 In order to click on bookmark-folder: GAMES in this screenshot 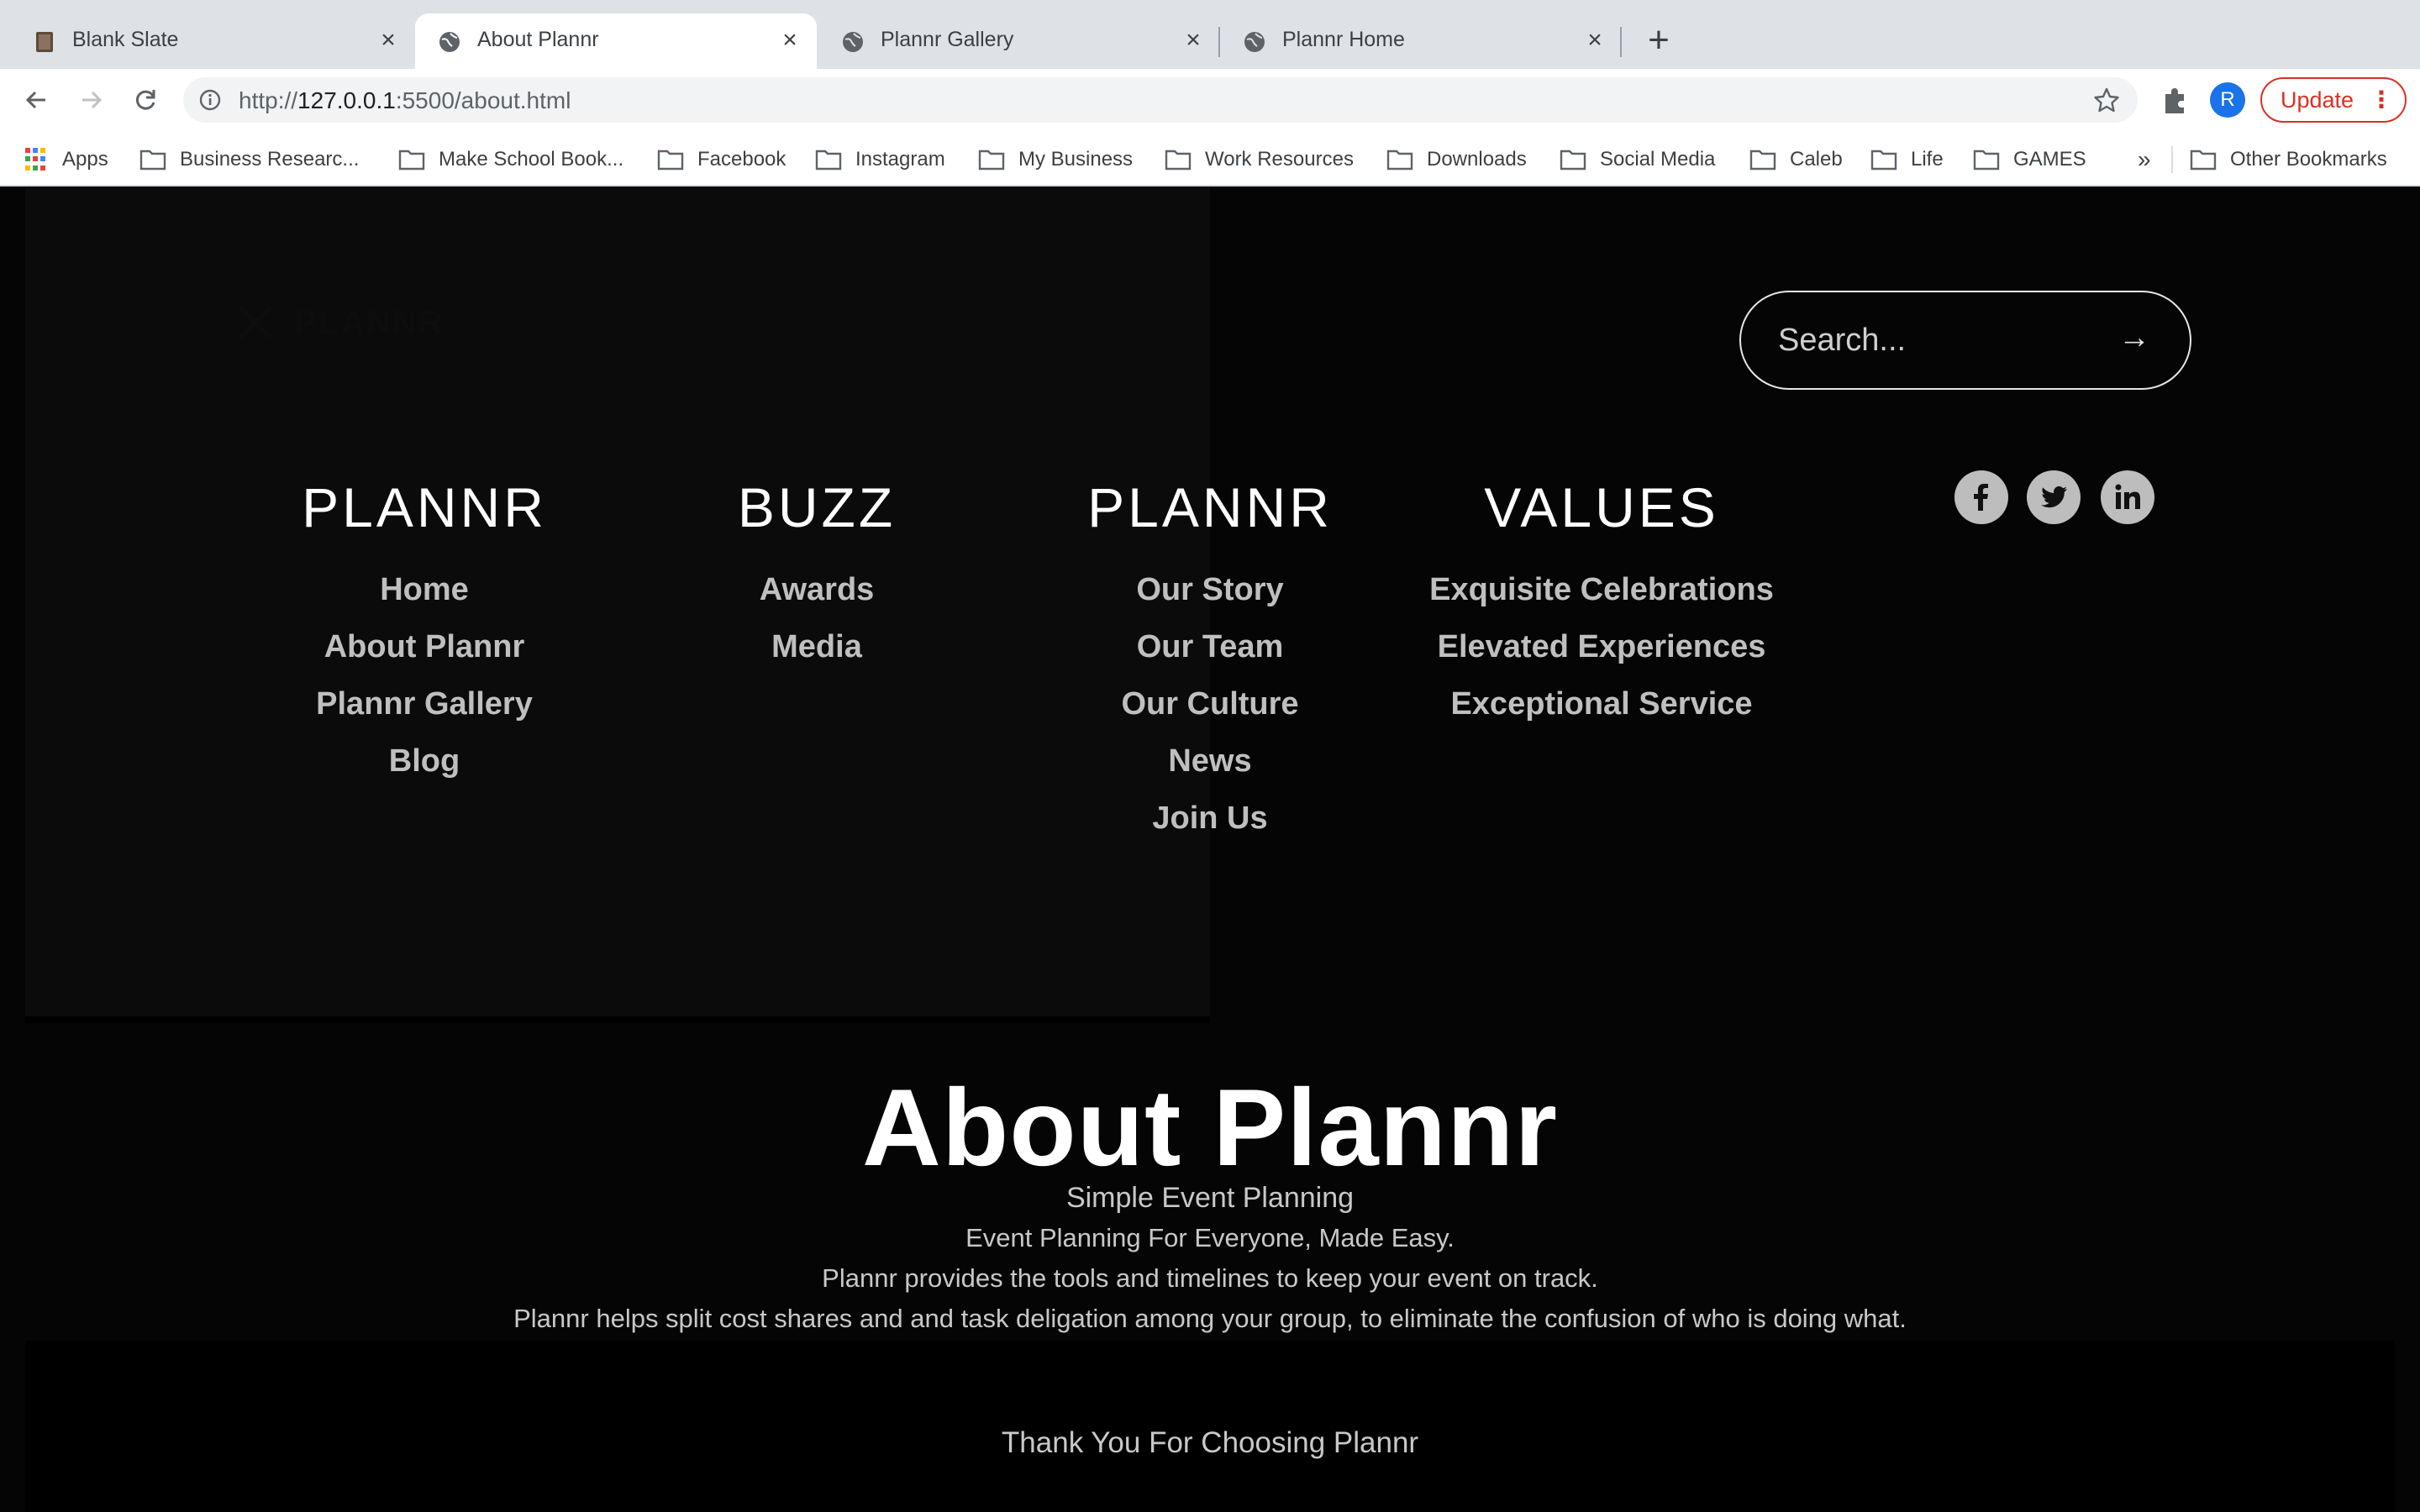, I will do `click(2030, 159)`.